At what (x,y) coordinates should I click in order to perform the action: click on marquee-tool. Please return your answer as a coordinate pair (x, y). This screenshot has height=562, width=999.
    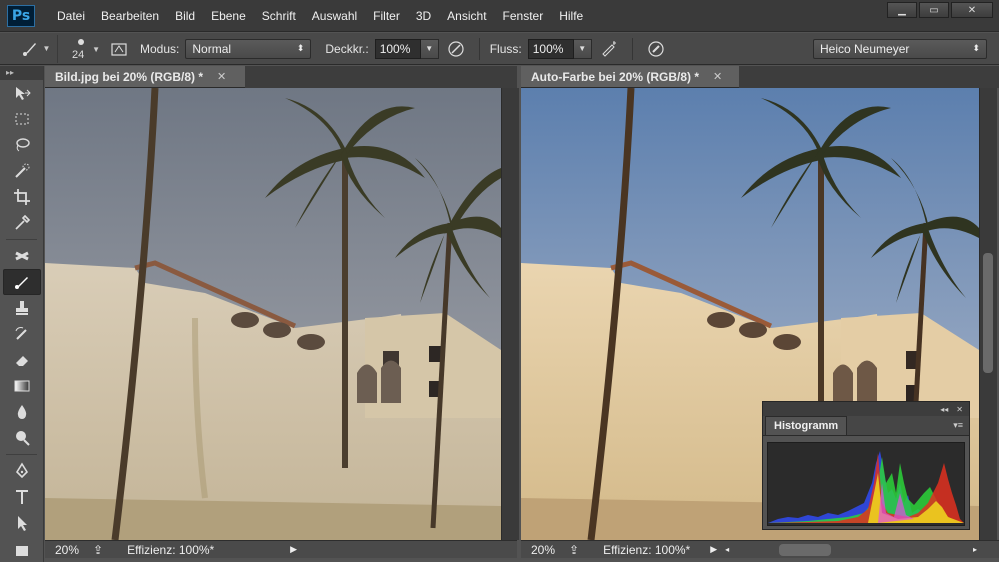
    Looking at the image, I should click on (22, 119).